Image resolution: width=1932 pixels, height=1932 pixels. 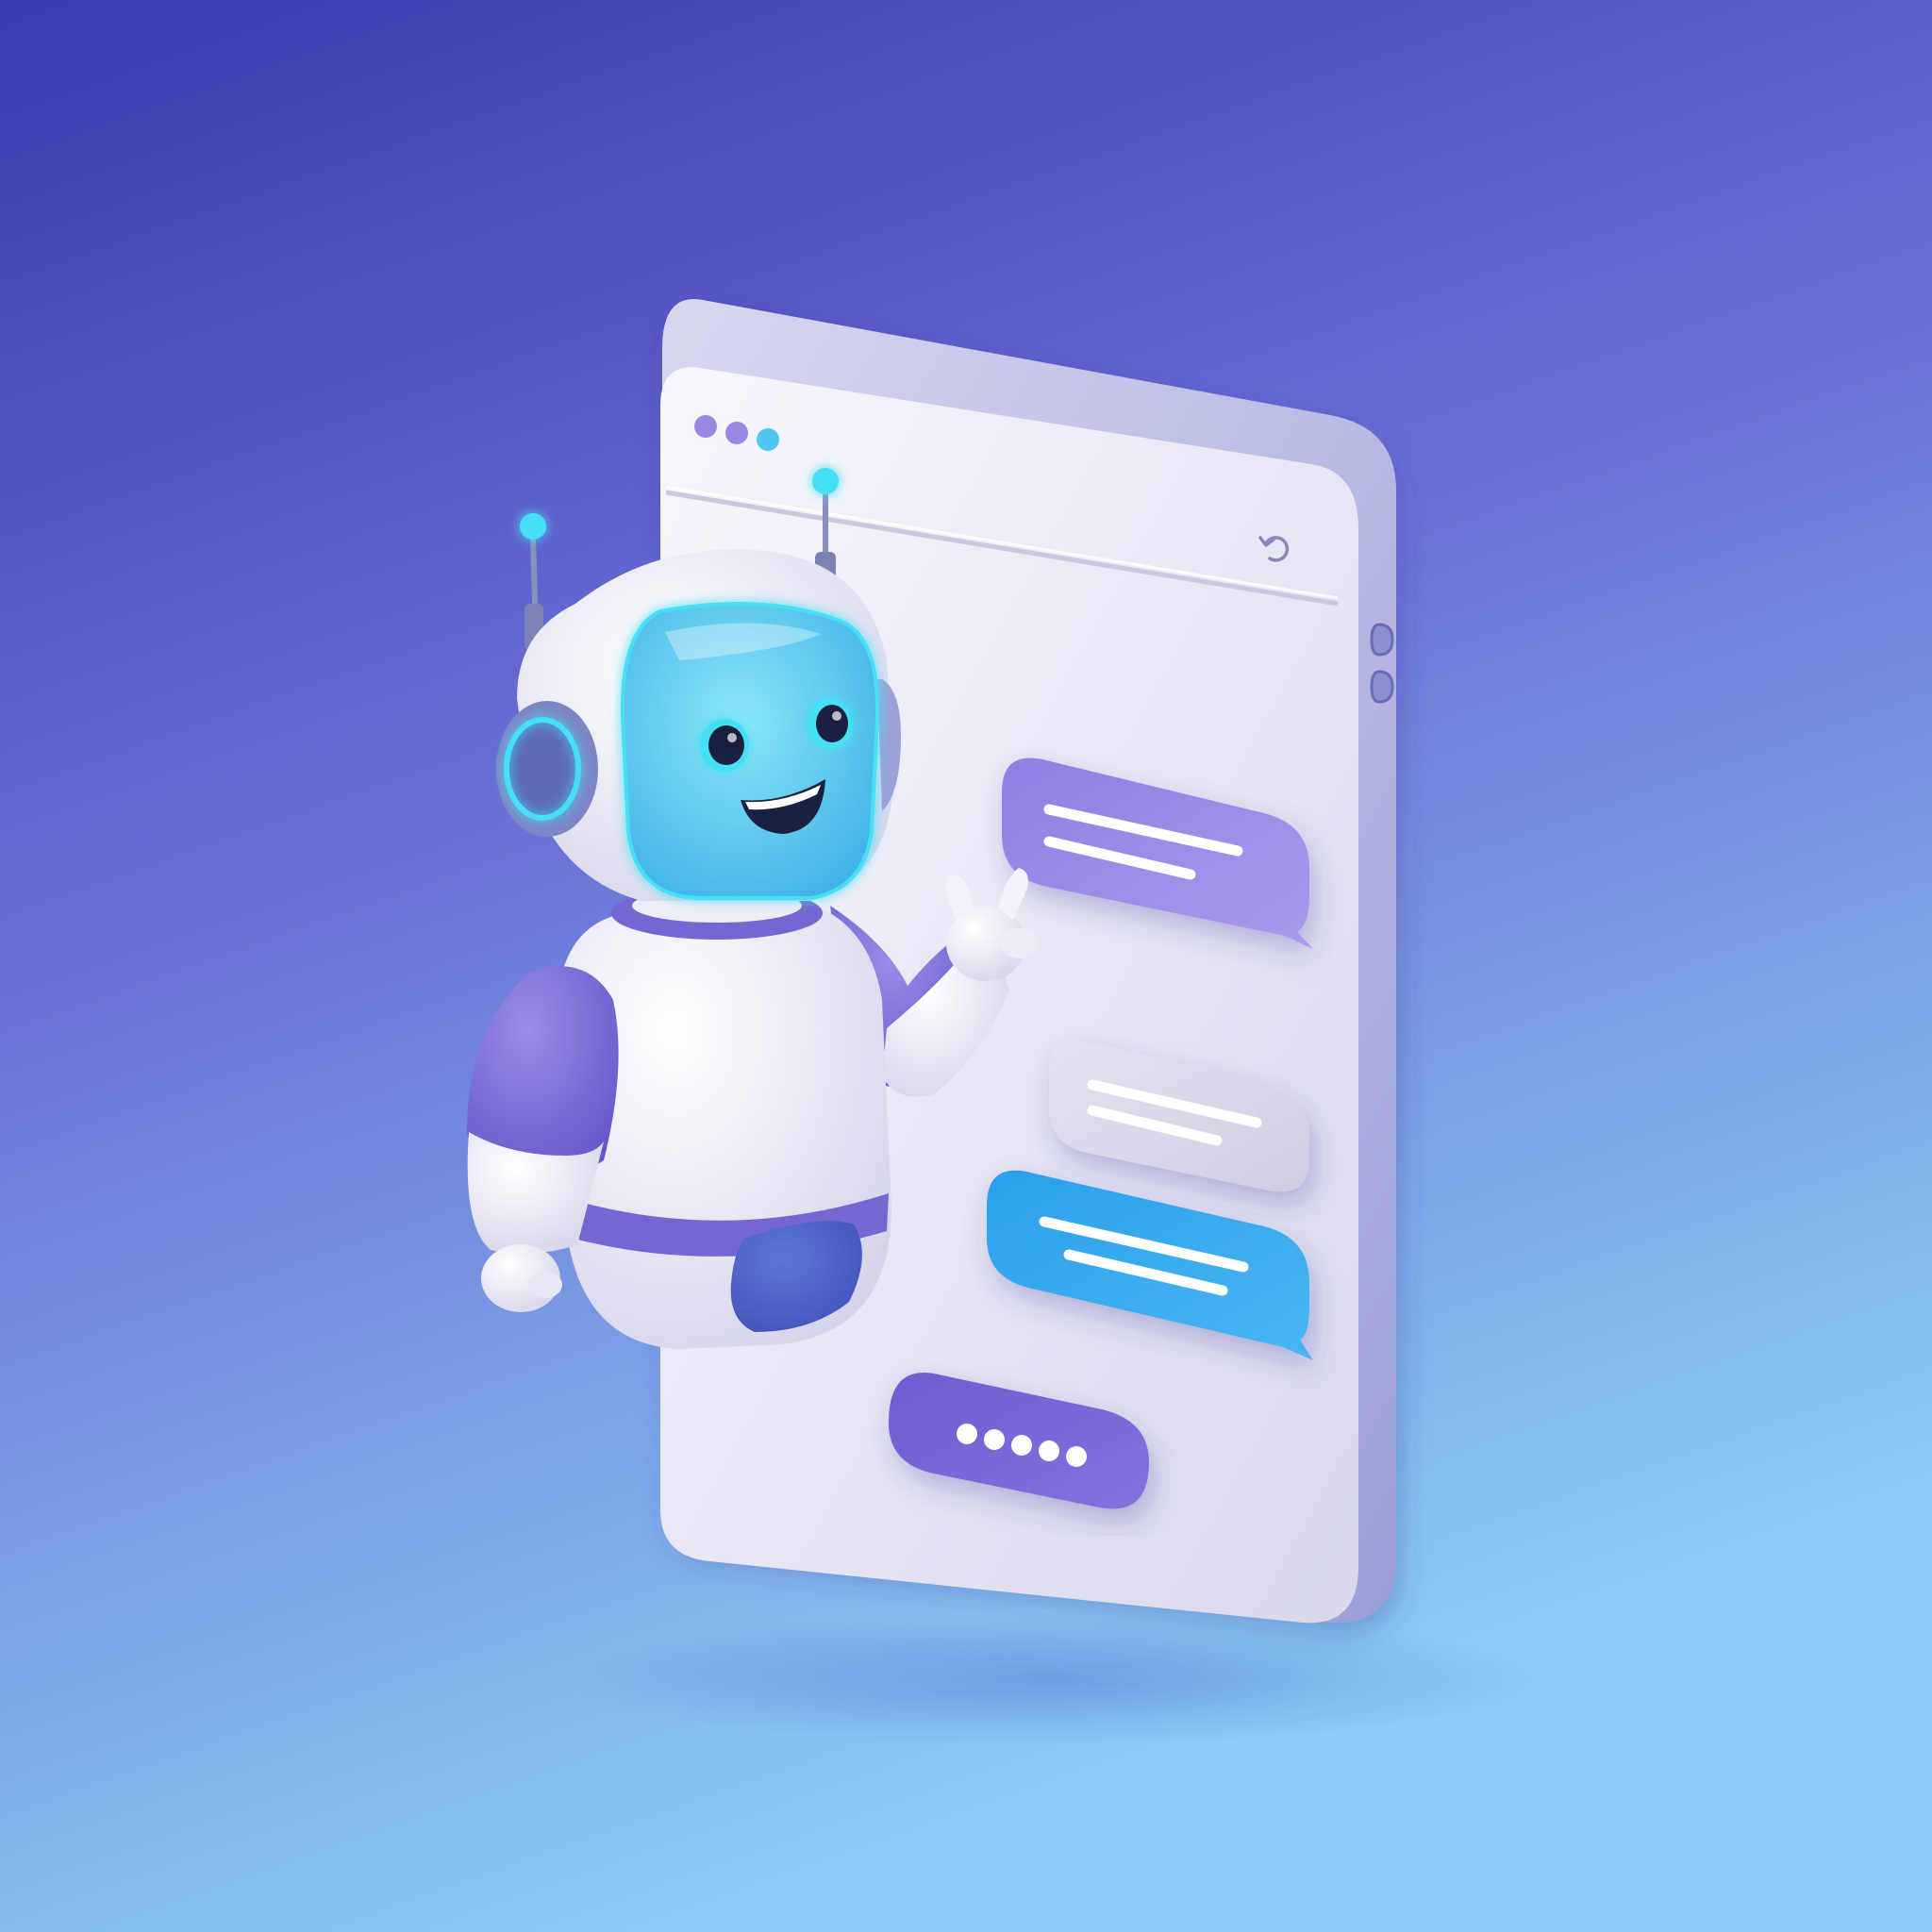 I want to click on robot-visor, so click(x=750, y=751).